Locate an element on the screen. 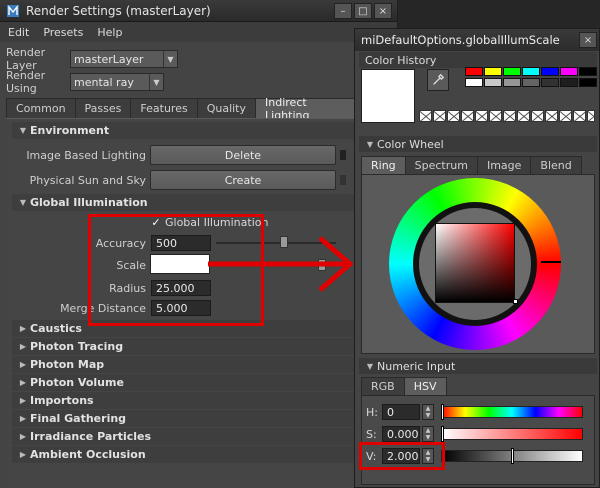  ibl-delete-button: Delete is located at coordinates (243, 155).